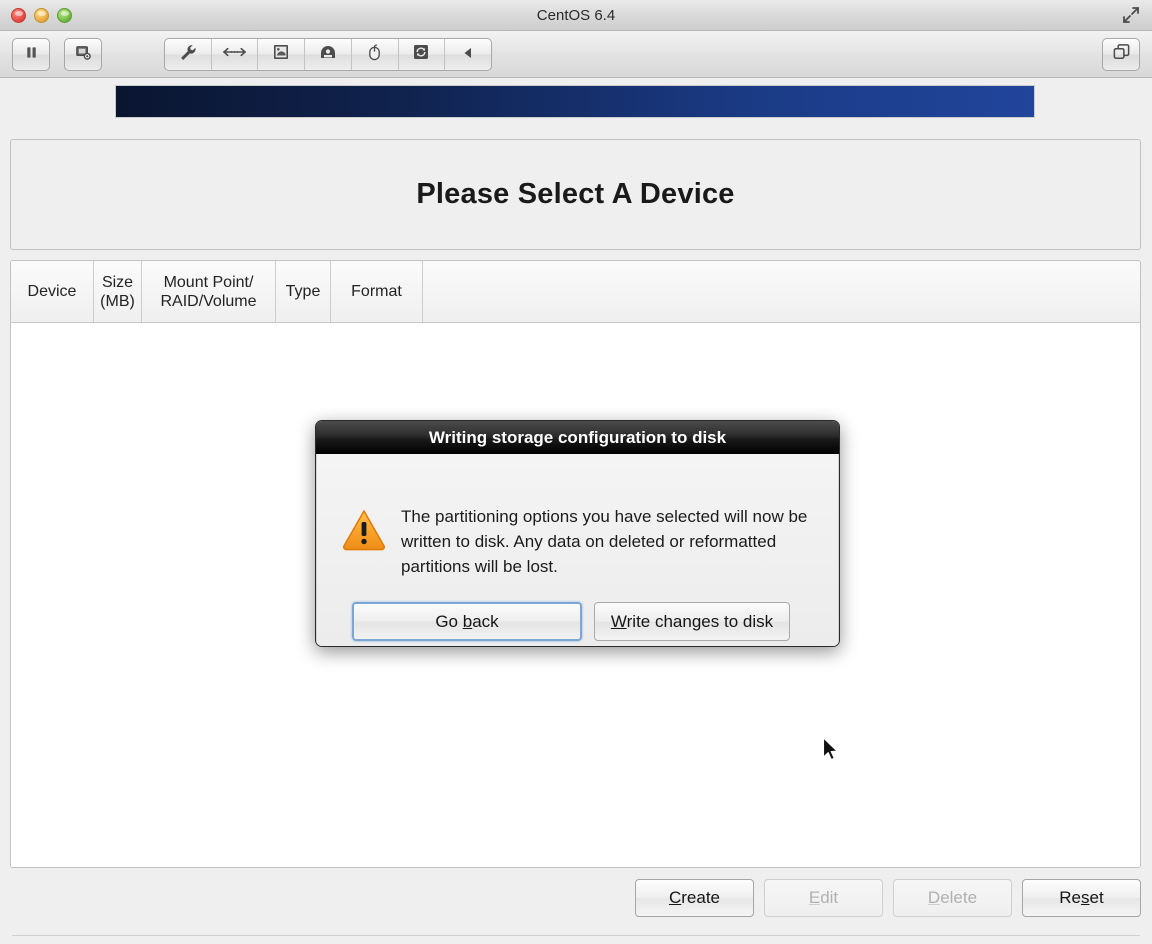 This screenshot has height=944, width=1152. I want to click on usb-button, so click(328, 54).